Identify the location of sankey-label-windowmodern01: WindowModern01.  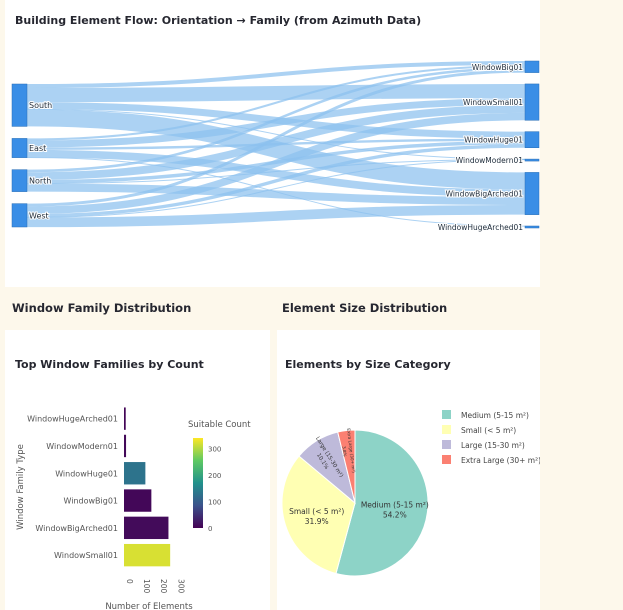
(489, 160).